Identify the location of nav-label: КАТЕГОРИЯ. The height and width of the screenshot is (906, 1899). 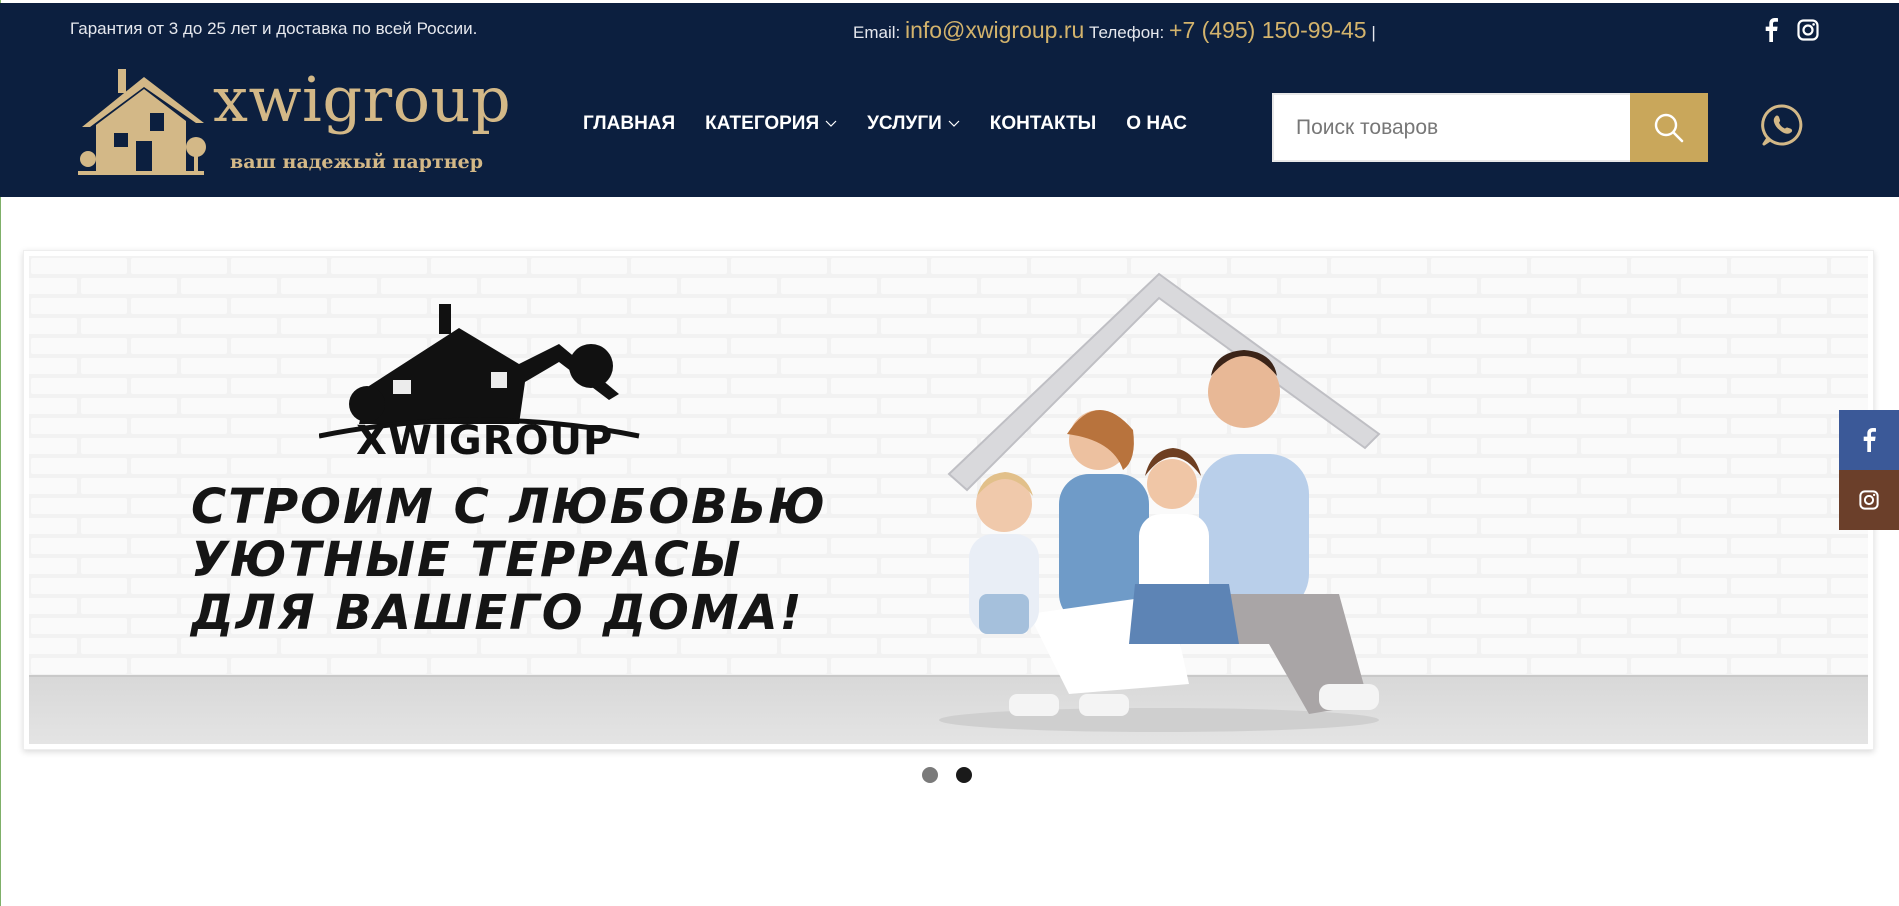
(762, 123).